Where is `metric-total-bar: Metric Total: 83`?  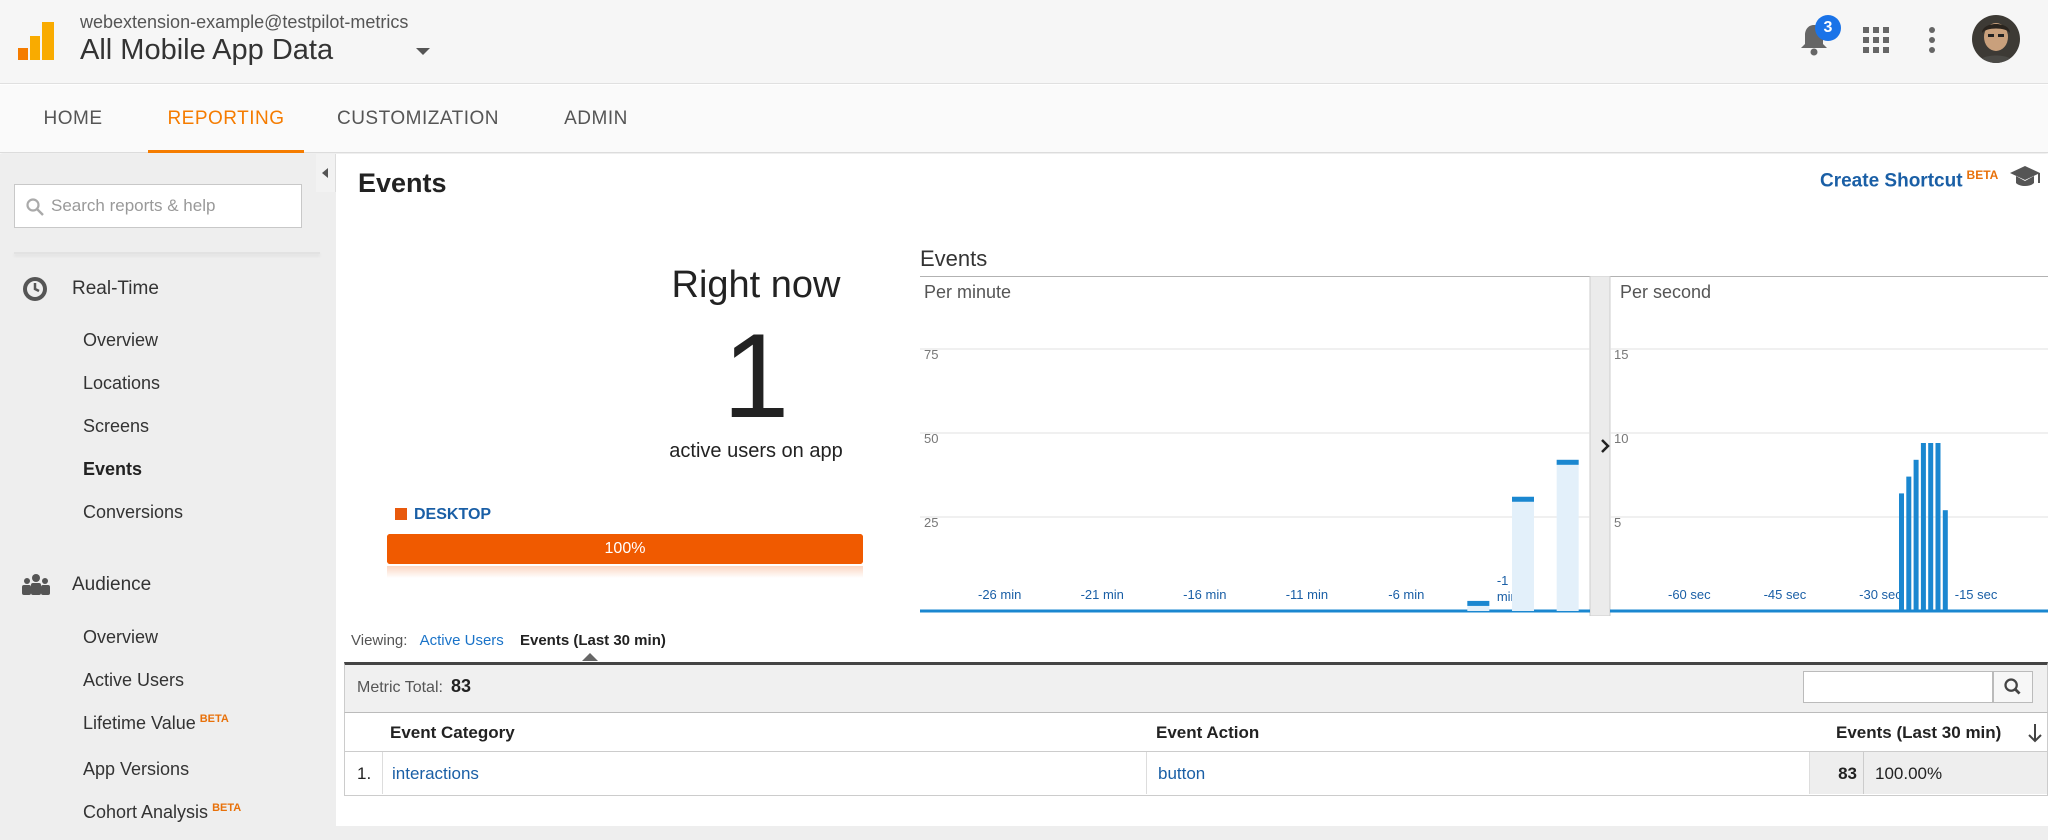 metric-total-bar: Metric Total: 83 is located at coordinates (1196, 687).